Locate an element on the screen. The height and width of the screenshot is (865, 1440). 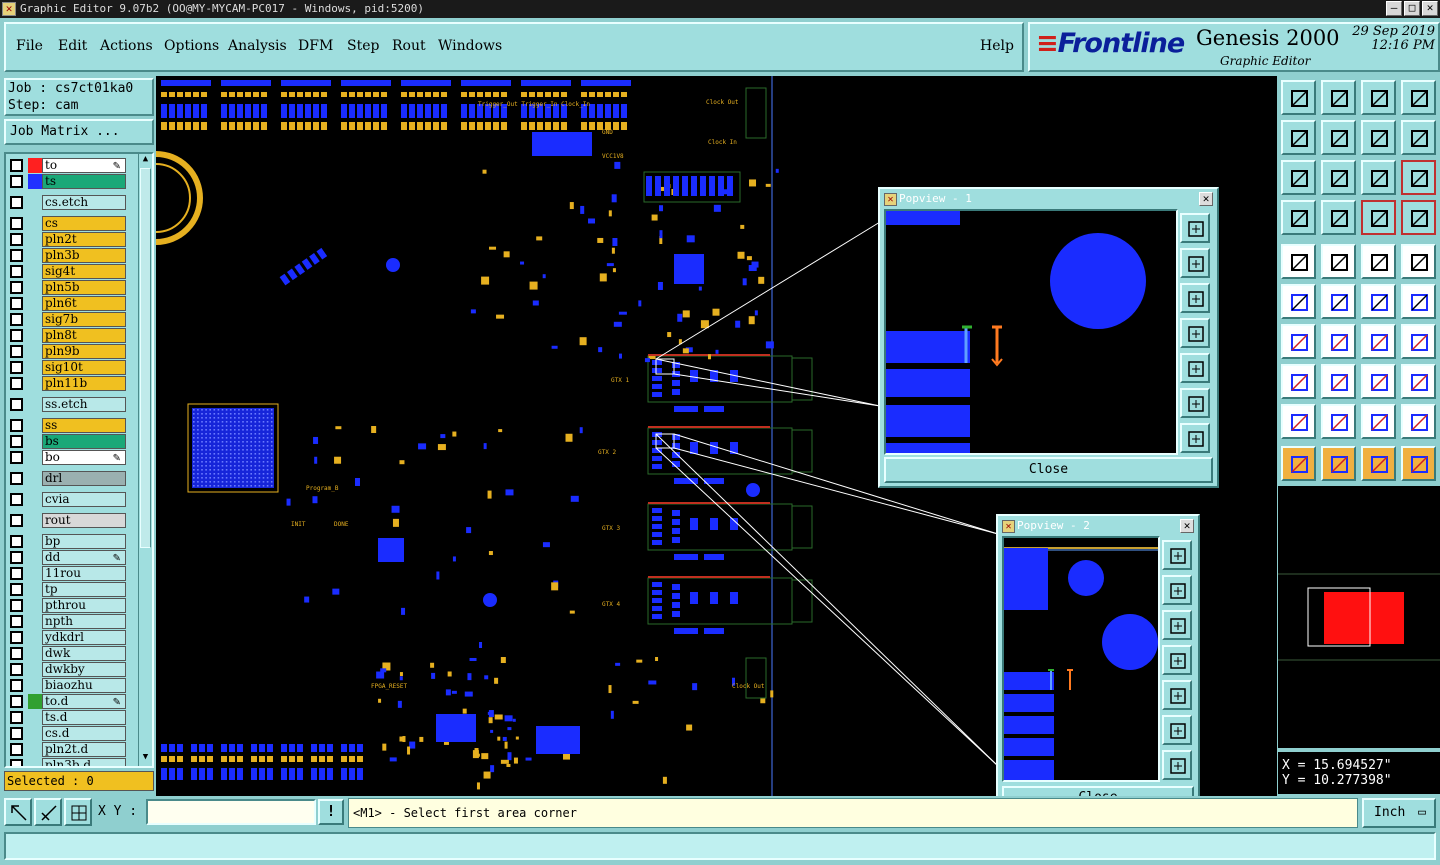
layer-name: sig4t is located at coordinates (84, 271).